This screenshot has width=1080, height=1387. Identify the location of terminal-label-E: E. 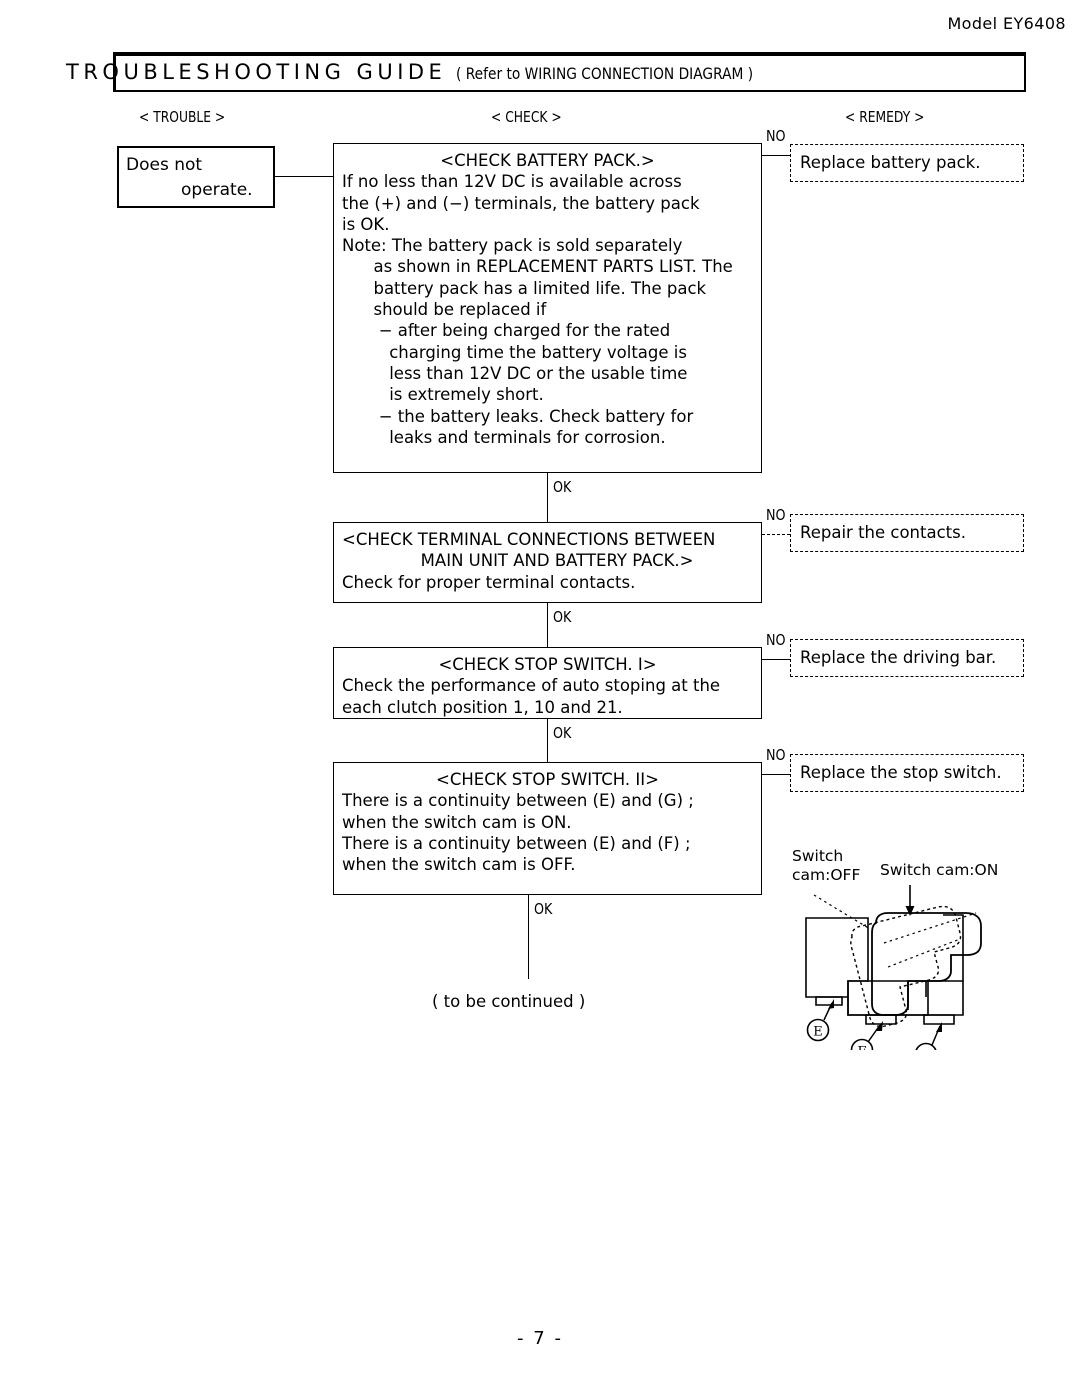
(818, 1030).